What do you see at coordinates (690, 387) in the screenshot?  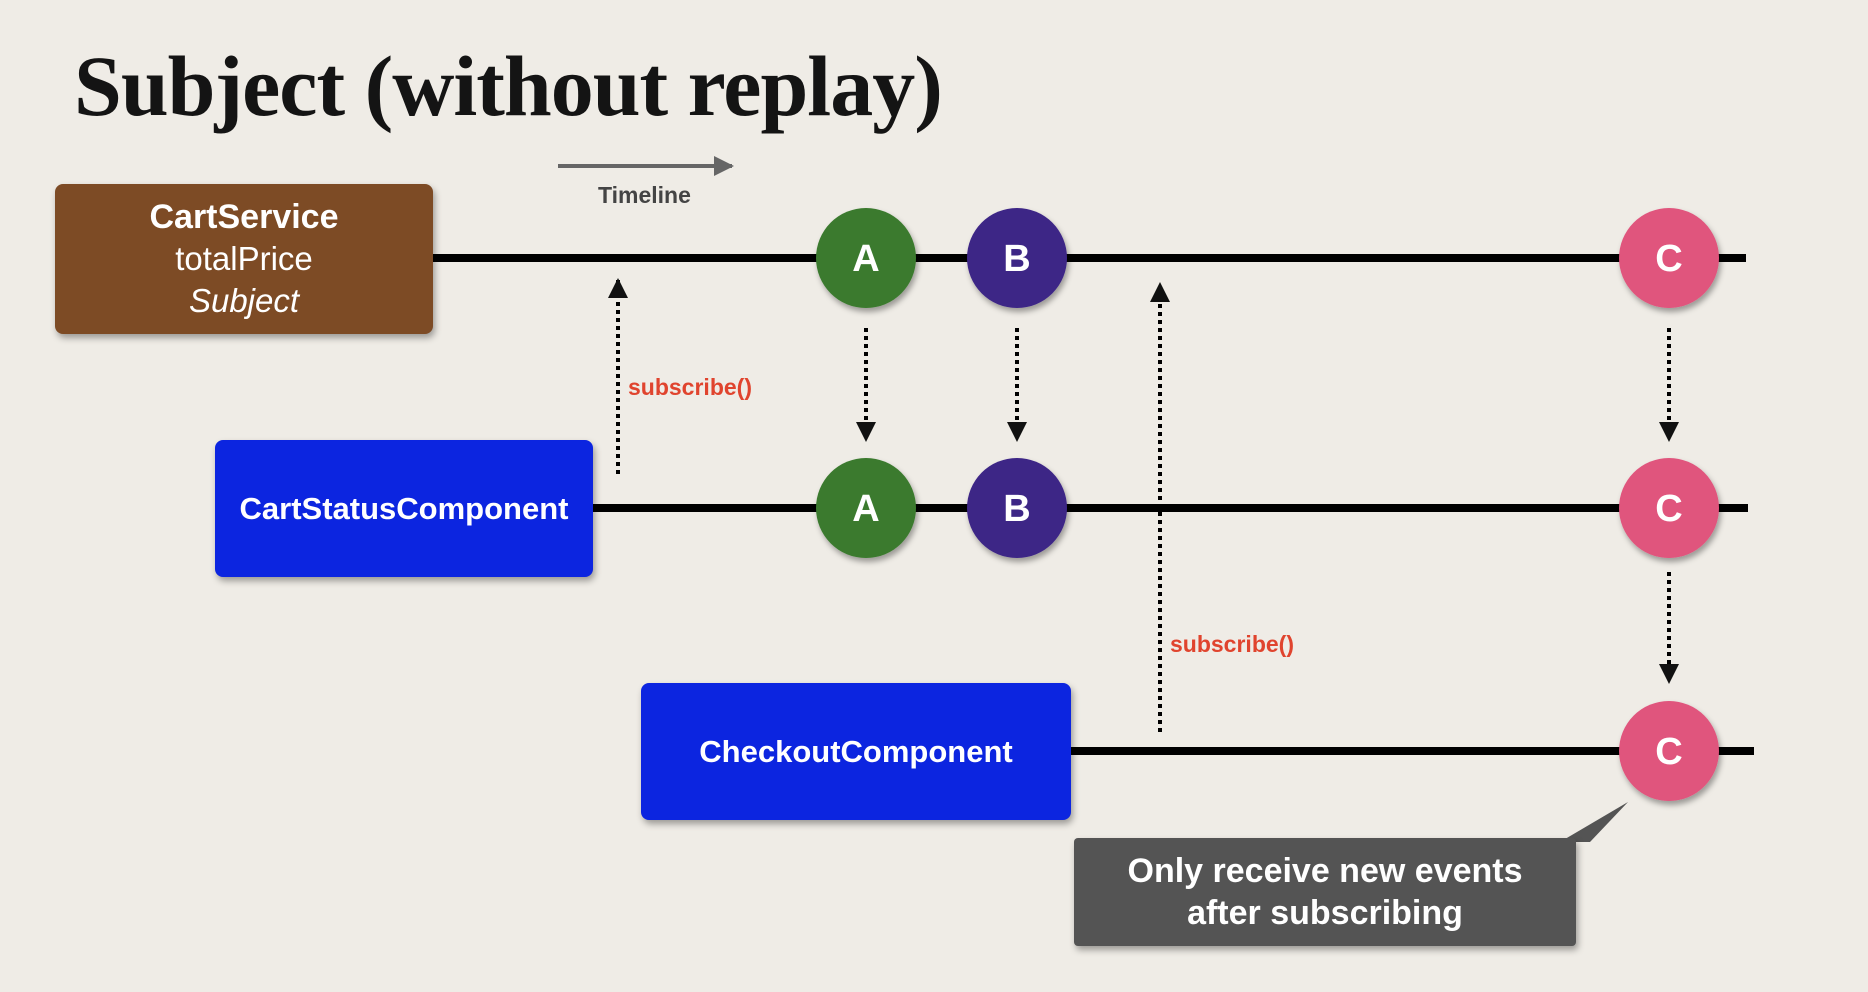 I see `subscribe-label-1: subscribe()` at bounding box center [690, 387].